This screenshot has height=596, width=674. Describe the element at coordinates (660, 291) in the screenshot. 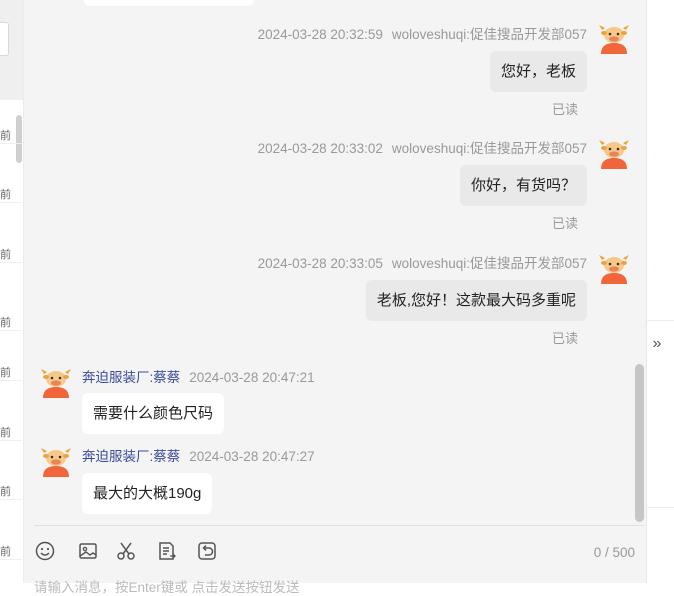

I see `right-panel` at that location.